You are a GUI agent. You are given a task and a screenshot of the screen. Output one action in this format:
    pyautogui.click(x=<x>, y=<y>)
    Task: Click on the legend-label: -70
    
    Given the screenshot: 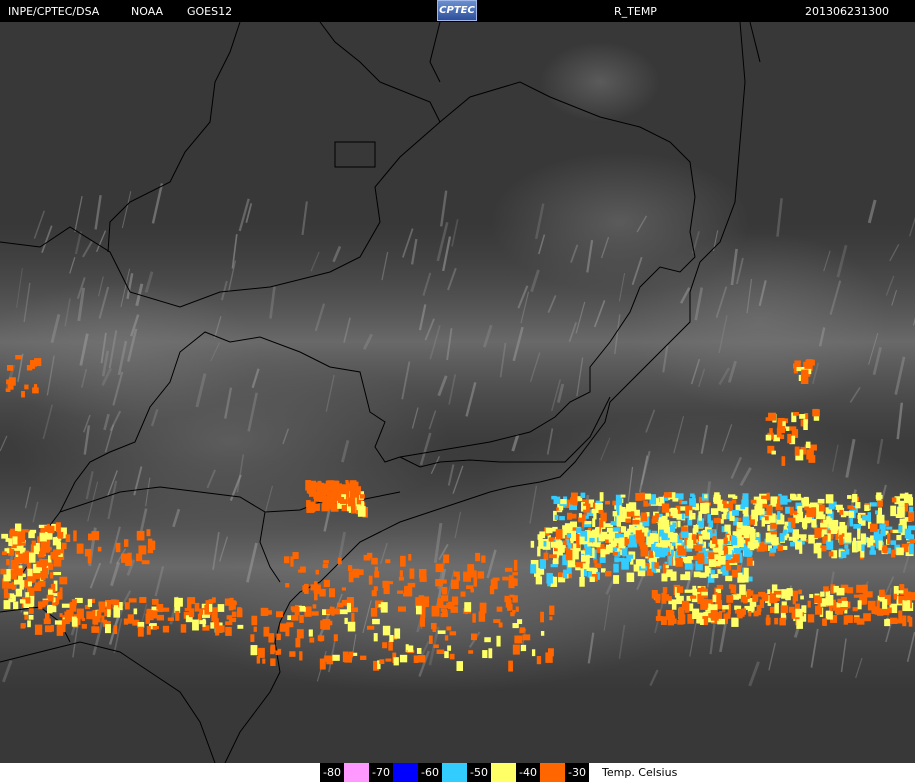 What is the action you would take?
    pyautogui.click(x=381, y=772)
    